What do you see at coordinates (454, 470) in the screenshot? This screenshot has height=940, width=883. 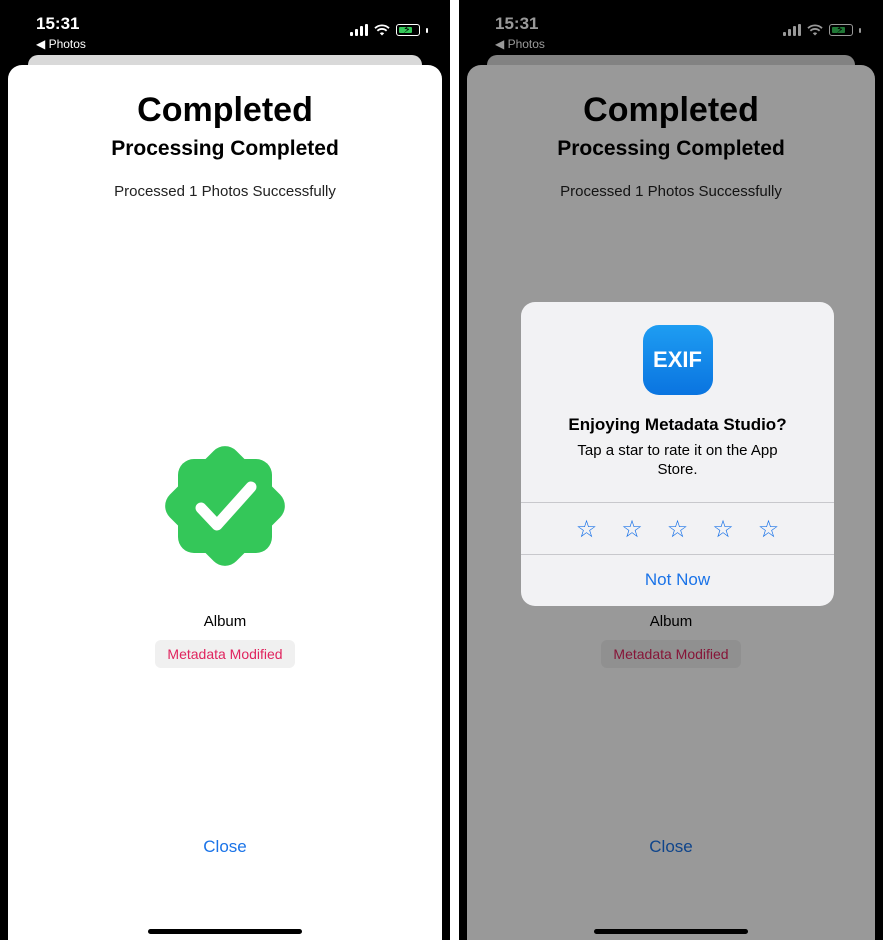 I see `screenshot-divider` at bounding box center [454, 470].